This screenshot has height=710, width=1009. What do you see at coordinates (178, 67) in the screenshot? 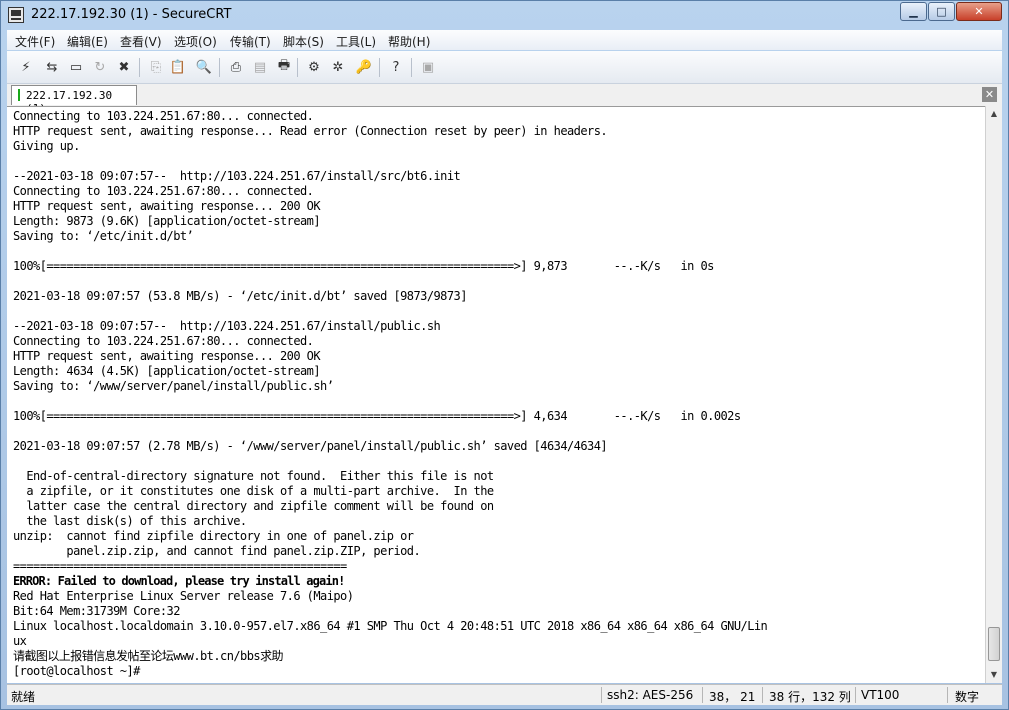
I see `paste-icon: 📋` at bounding box center [178, 67].